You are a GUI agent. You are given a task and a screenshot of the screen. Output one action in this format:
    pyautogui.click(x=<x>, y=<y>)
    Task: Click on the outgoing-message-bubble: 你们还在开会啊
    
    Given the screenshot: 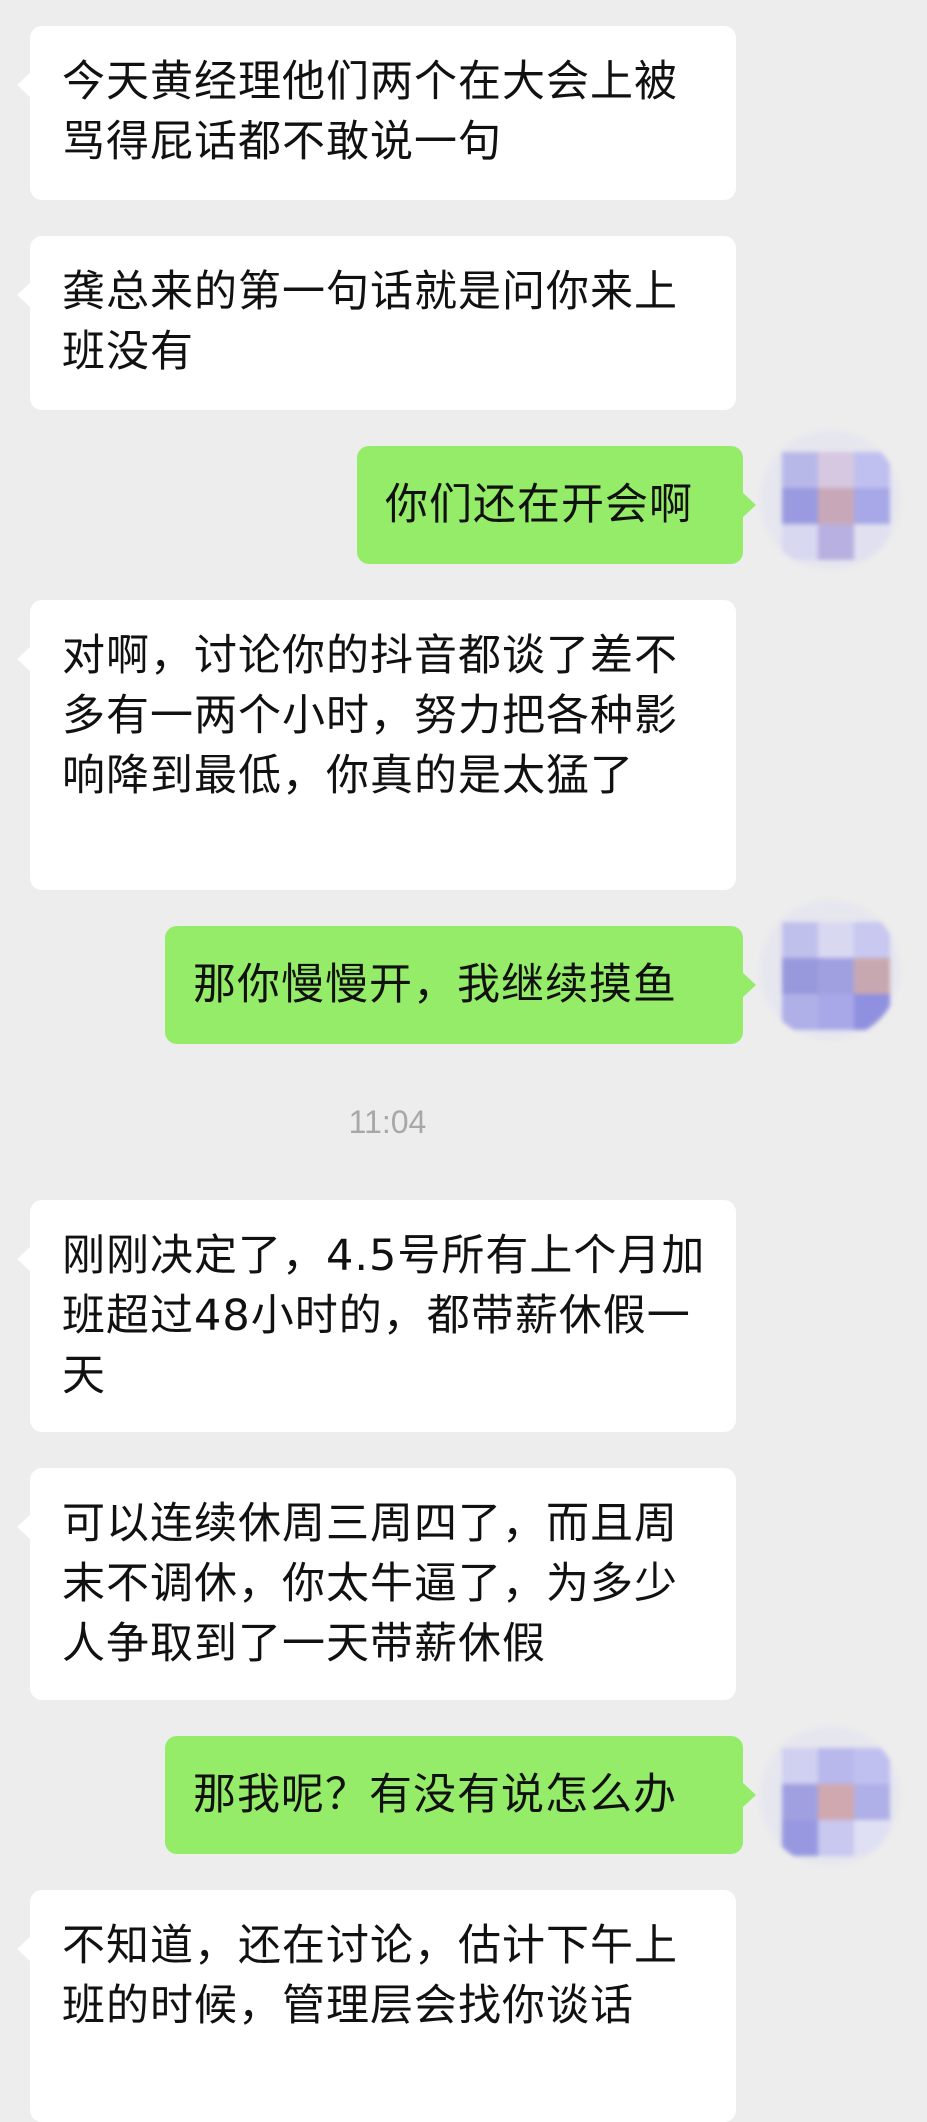 What is the action you would take?
    pyautogui.click(x=556, y=505)
    